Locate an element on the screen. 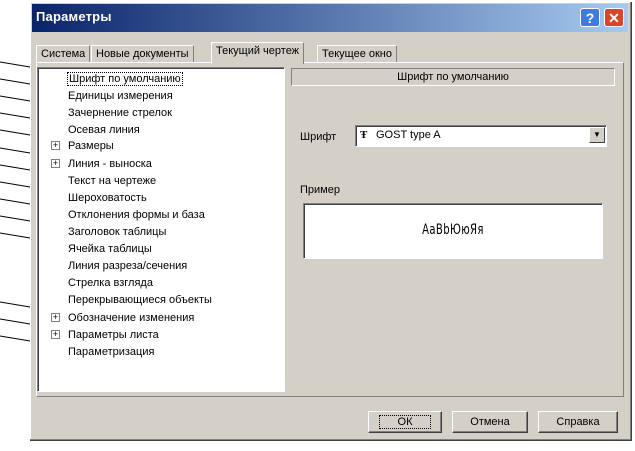 The width and height of the screenshot is (635, 451). font-label: Шрифт is located at coordinates (318, 137).